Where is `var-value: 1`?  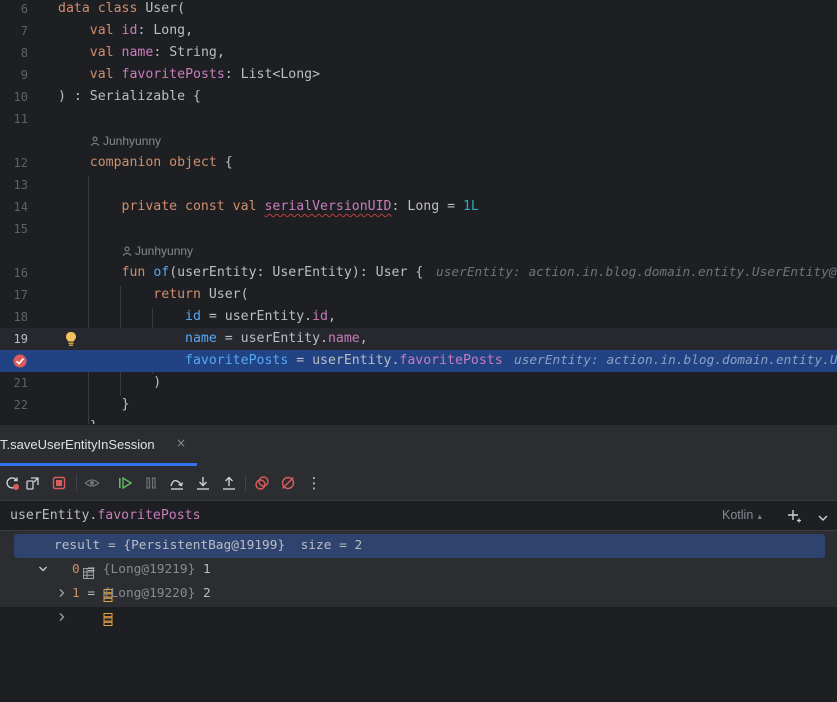
var-value: 1 is located at coordinates (207, 569).